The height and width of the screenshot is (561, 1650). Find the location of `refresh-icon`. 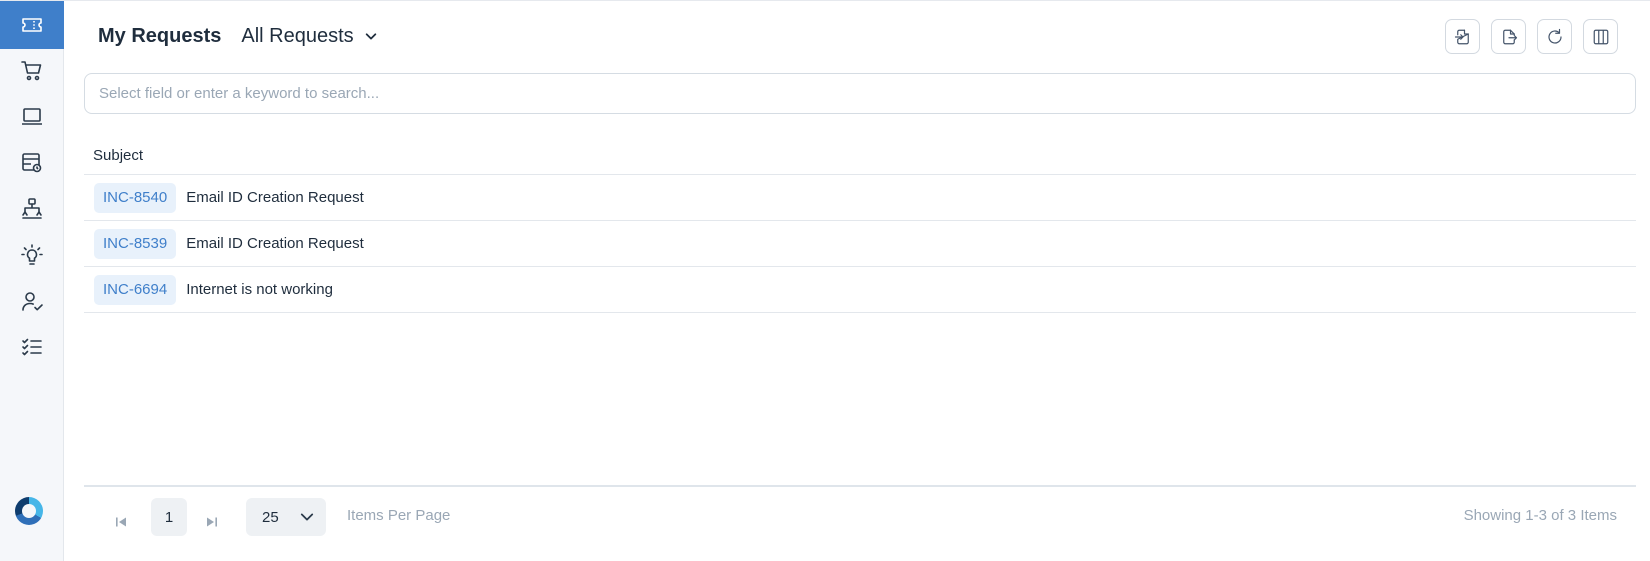

refresh-icon is located at coordinates (1554, 36).